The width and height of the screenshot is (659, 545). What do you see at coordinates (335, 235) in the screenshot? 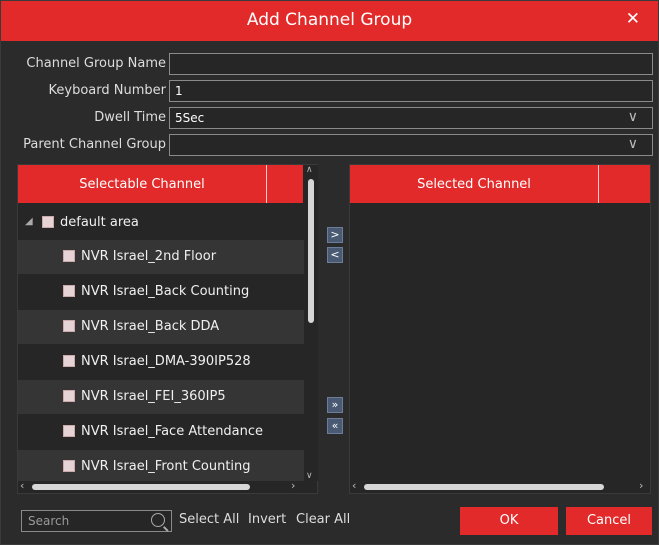
I see `add-selected-button: >` at bounding box center [335, 235].